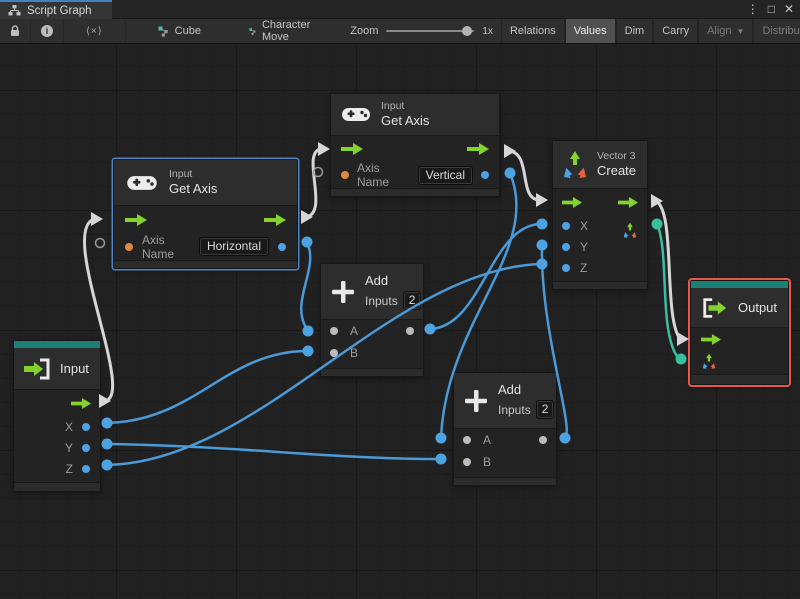 This screenshot has width=800, height=599. What do you see at coordinates (726, 31) in the screenshot?
I see `dropdown-align: Align ▼` at bounding box center [726, 31].